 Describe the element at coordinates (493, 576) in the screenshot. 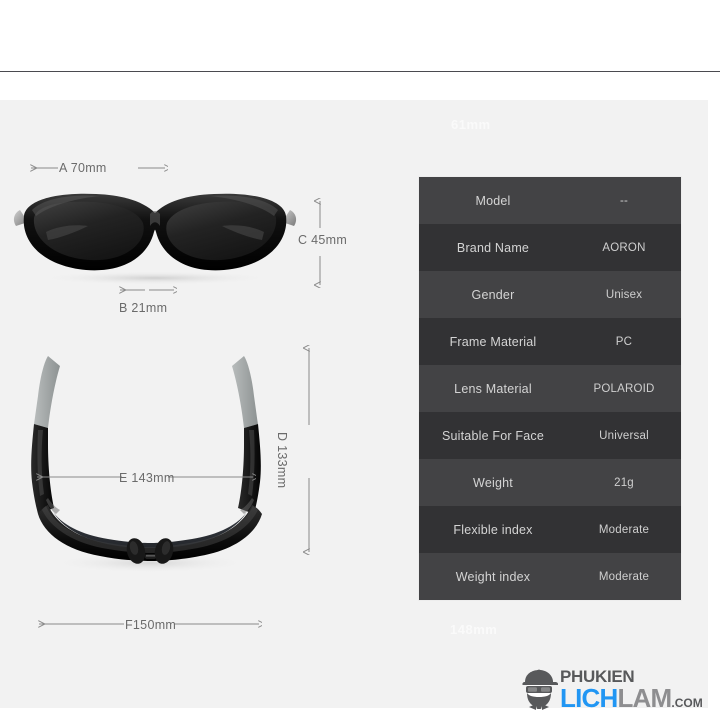

I see `spec-key: Weight index` at that location.